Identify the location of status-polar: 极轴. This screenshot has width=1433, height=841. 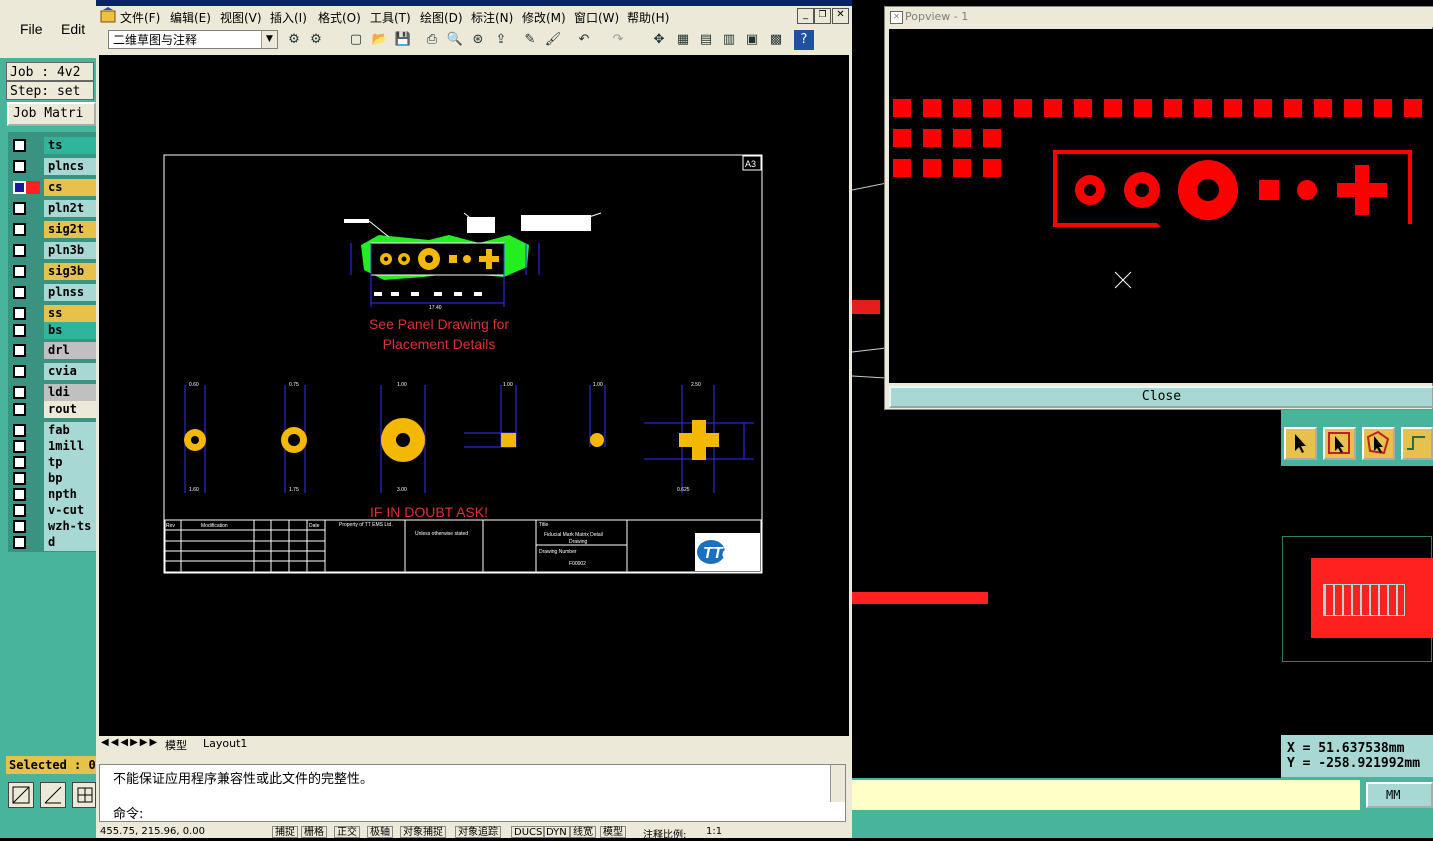
(380, 832).